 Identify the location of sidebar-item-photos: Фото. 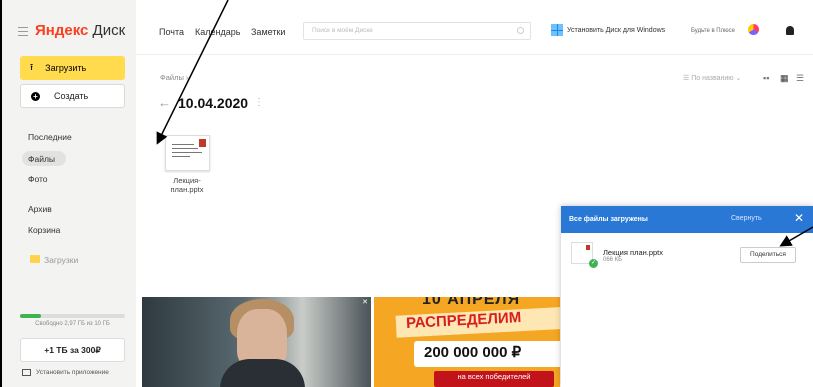
(38, 179).